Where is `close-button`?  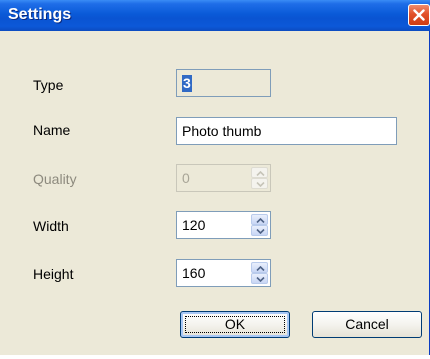 close-button is located at coordinates (419, 15).